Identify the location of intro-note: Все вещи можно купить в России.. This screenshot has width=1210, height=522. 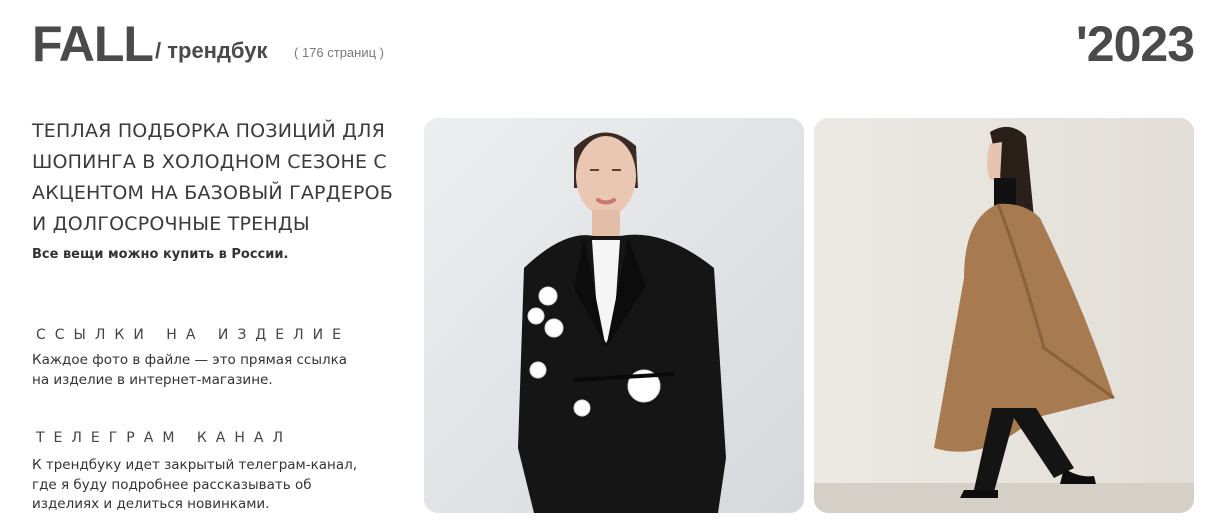
(160, 254).